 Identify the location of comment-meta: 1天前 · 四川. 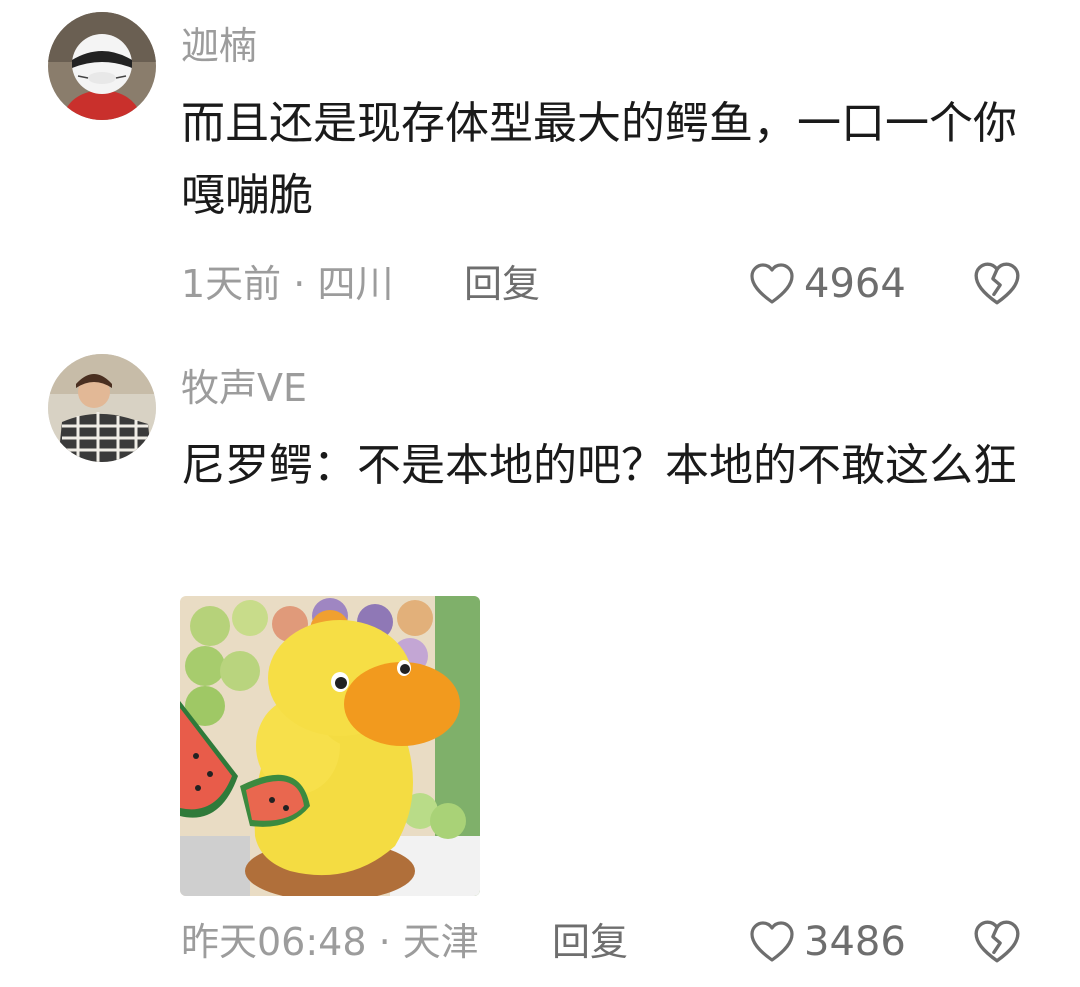
(287, 284).